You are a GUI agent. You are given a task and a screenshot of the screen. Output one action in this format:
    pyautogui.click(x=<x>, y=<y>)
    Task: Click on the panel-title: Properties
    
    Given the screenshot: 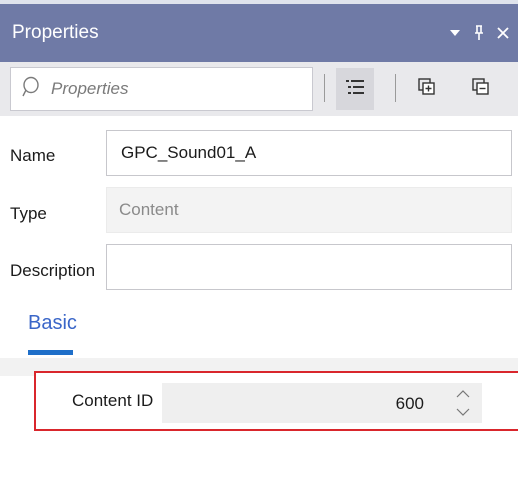 What is the action you would take?
    pyautogui.click(x=55, y=32)
    